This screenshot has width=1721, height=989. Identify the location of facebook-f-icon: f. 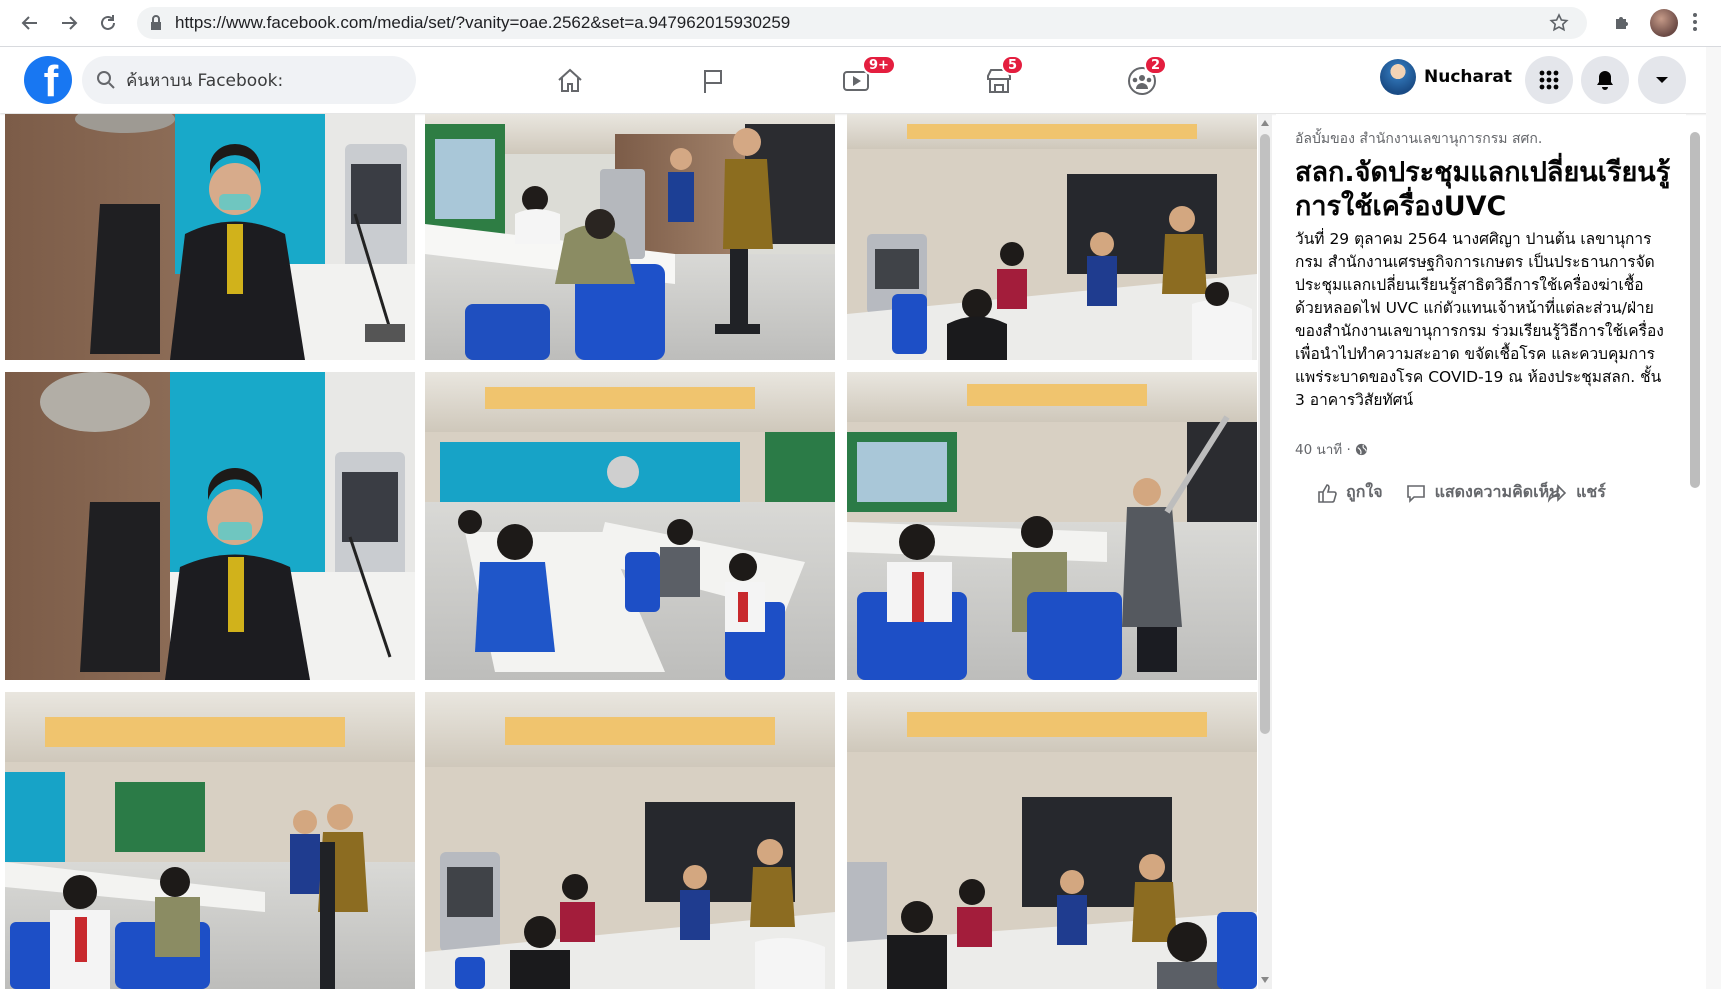
(51, 80).